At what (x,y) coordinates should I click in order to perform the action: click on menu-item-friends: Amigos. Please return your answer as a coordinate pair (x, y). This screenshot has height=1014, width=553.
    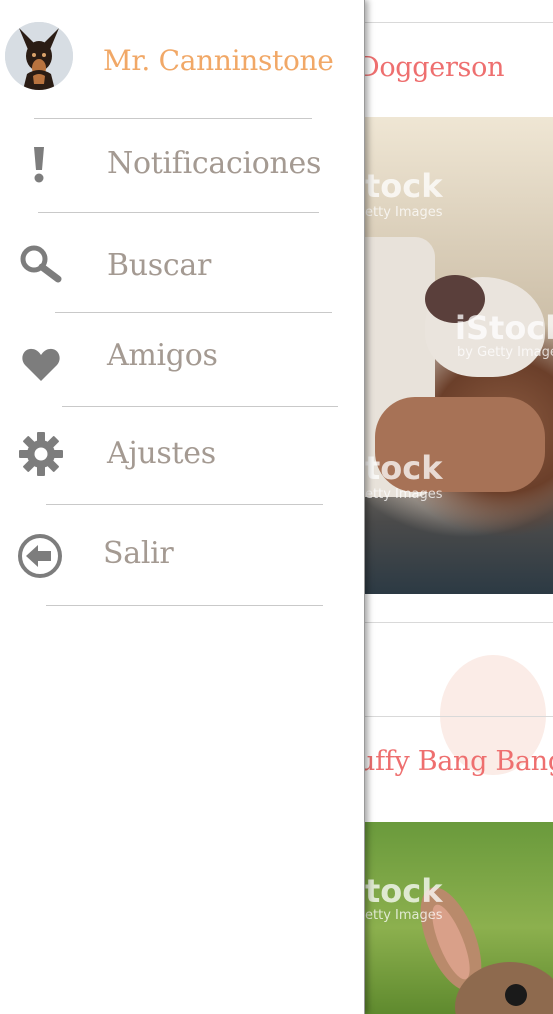
    Looking at the image, I should click on (182, 361).